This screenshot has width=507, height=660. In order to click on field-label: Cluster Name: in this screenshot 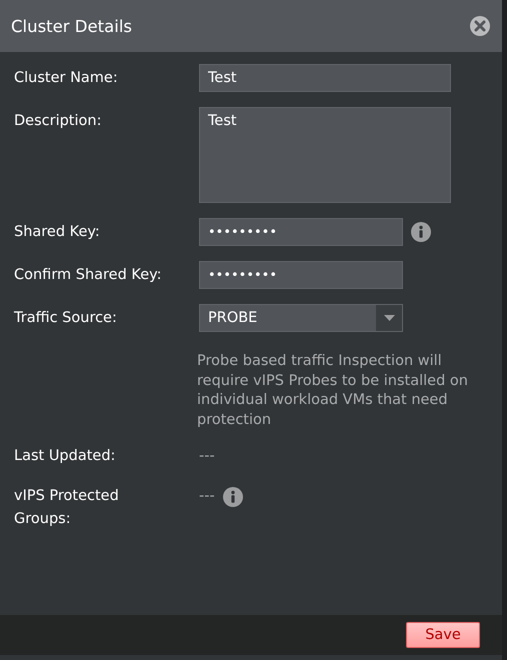, I will do `click(66, 78)`.